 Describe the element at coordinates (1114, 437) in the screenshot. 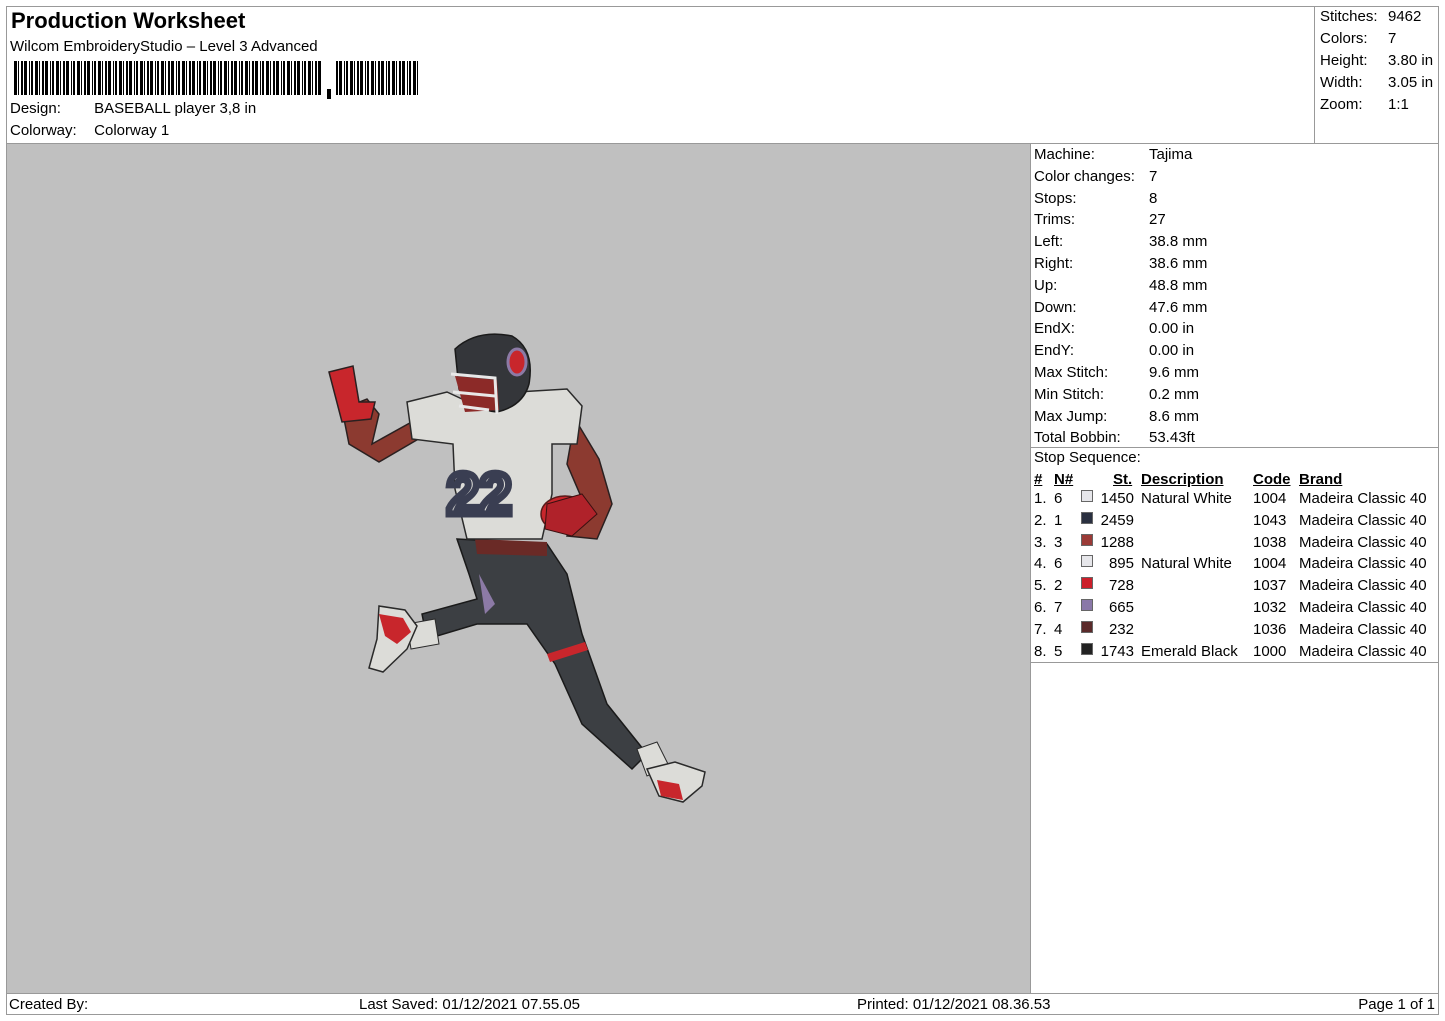

I see `machine-row: Total Bobbin: 53.43ft` at that location.